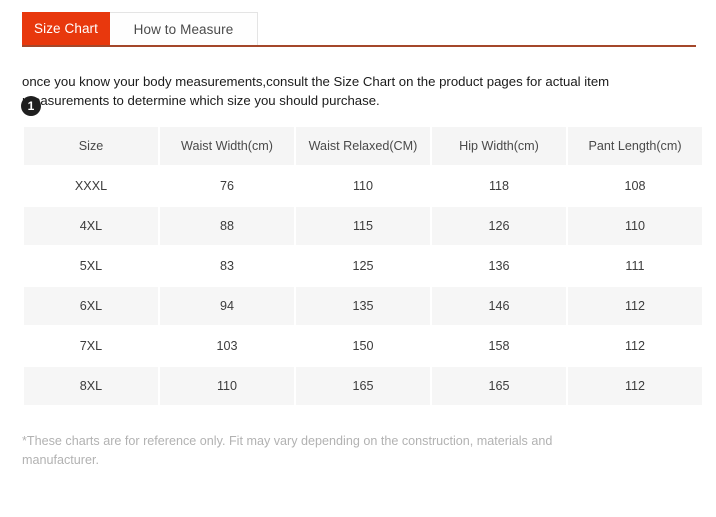 The height and width of the screenshot is (517, 716). Describe the element at coordinates (91, 146) in the screenshot. I see `column-header-size: Size` at that location.